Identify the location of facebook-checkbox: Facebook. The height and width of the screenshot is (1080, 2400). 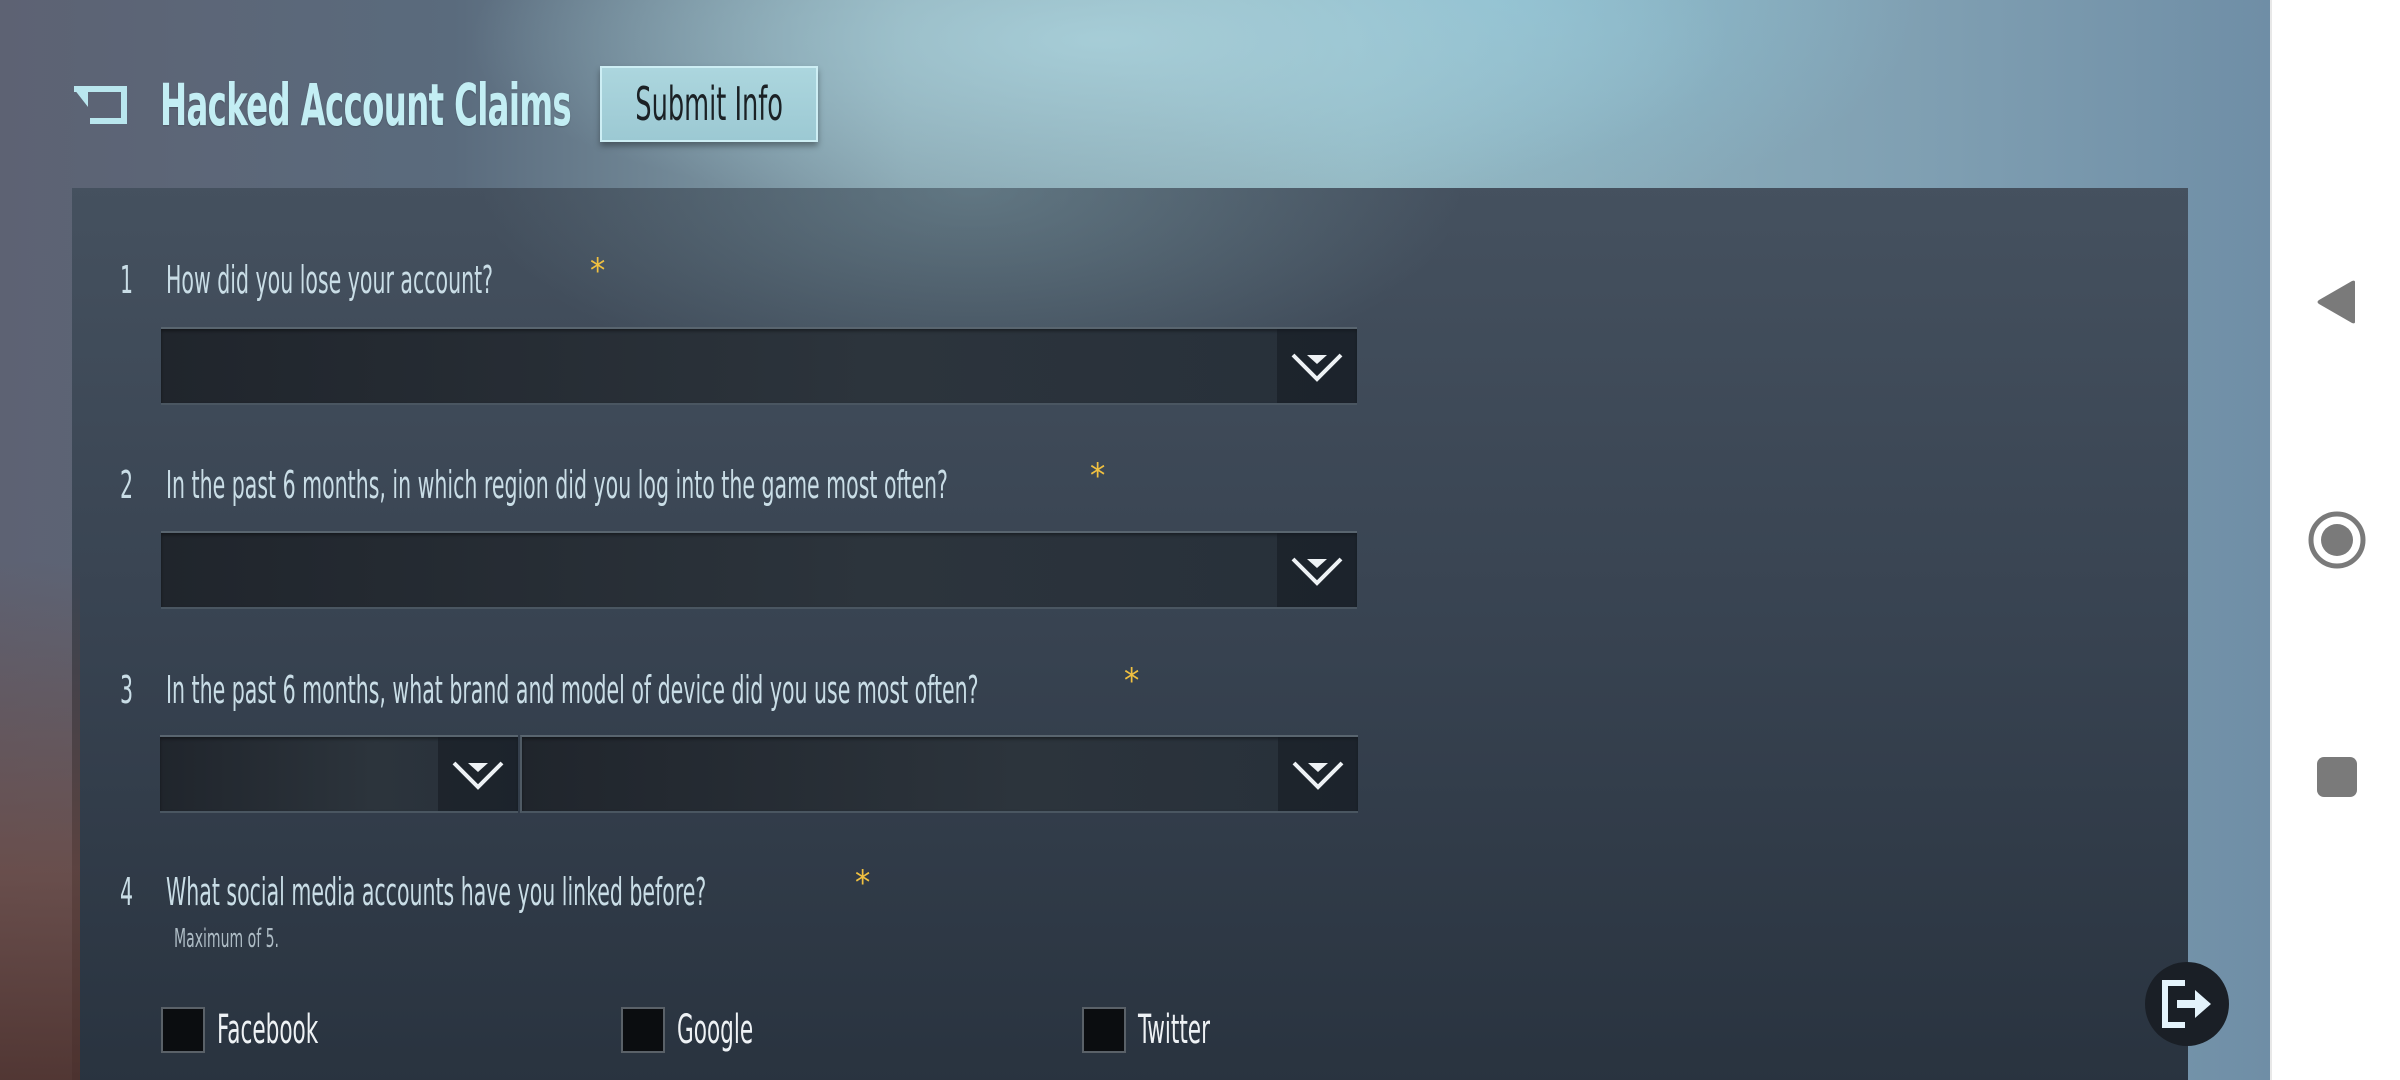
(273, 1030).